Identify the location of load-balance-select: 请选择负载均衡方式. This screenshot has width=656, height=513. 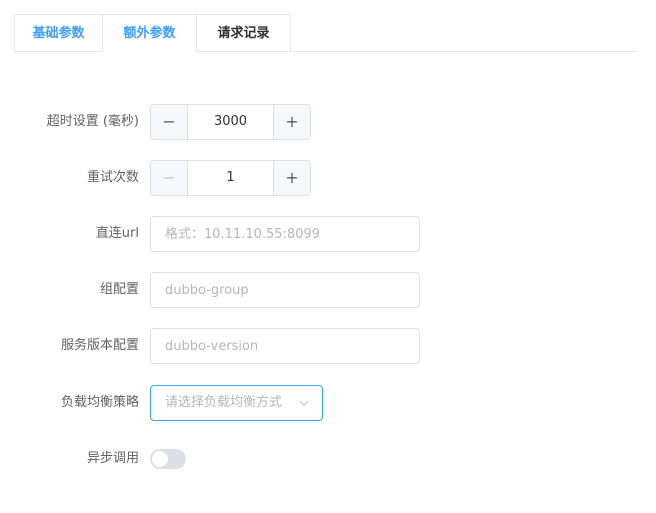
(236, 403).